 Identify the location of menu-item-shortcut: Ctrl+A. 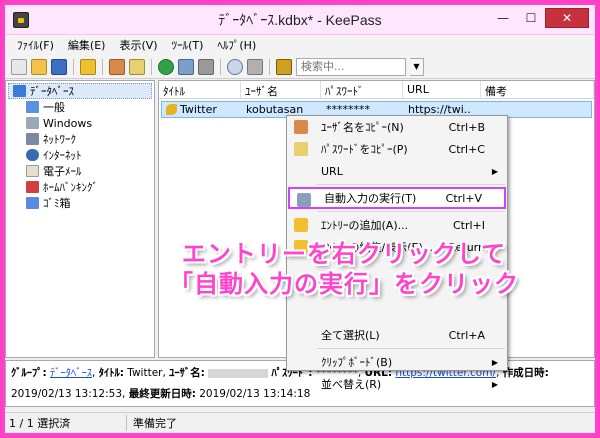
(466, 335).